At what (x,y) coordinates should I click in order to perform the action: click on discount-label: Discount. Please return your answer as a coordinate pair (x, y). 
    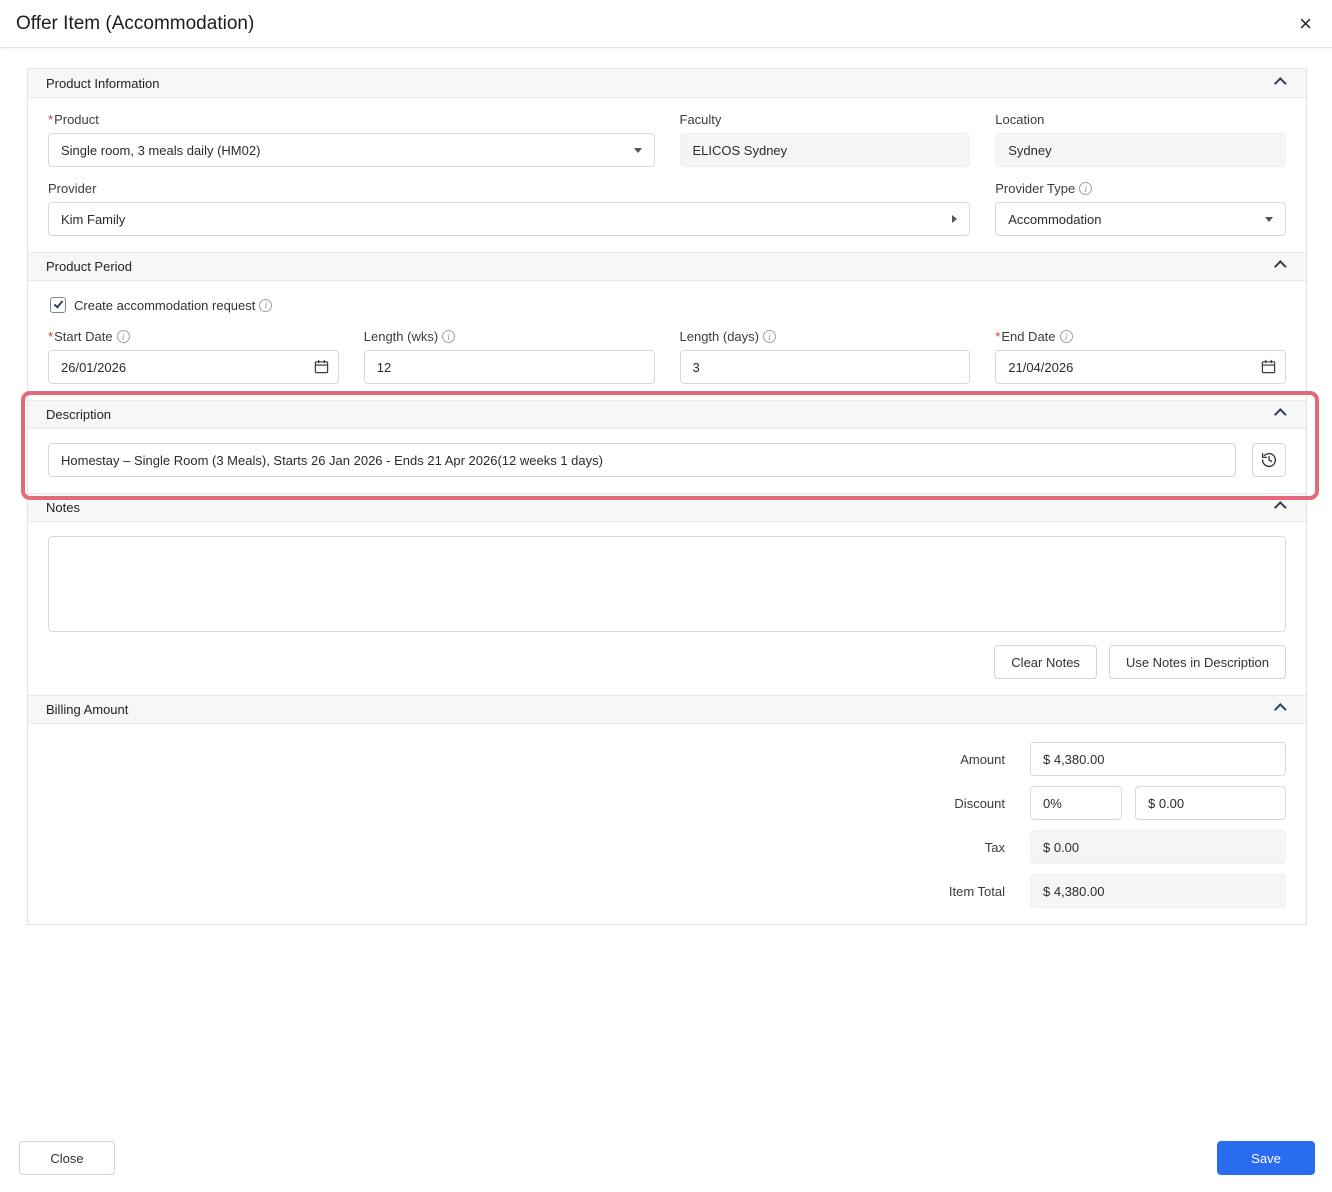
    Looking at the image, I should click on (979, 803).